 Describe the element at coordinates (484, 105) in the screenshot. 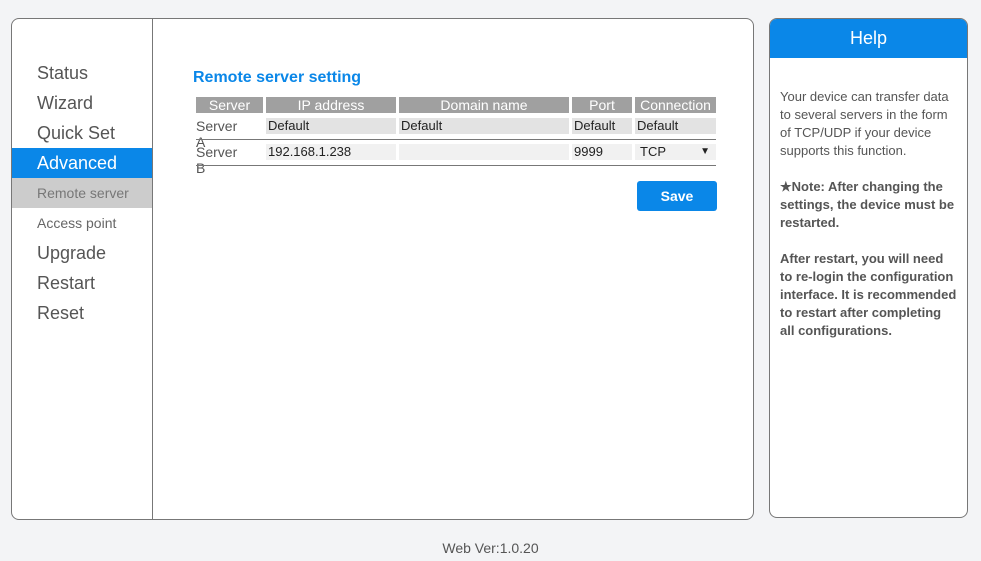

I see `header-domain: Domain name` at that location.